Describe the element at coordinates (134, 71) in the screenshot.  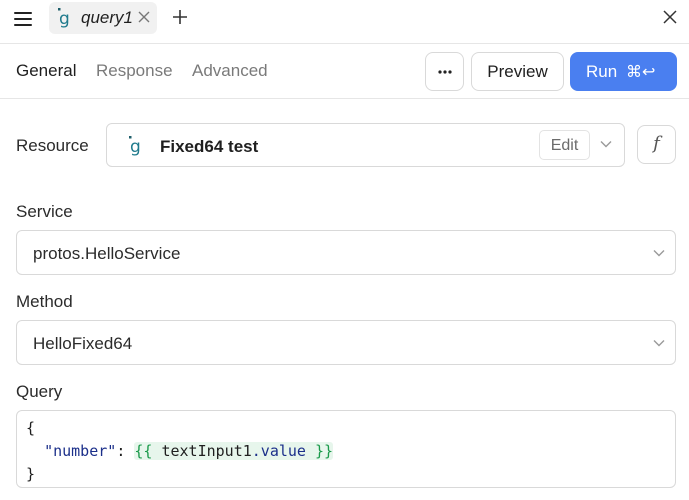
I see `tab-response: Response` at that location.